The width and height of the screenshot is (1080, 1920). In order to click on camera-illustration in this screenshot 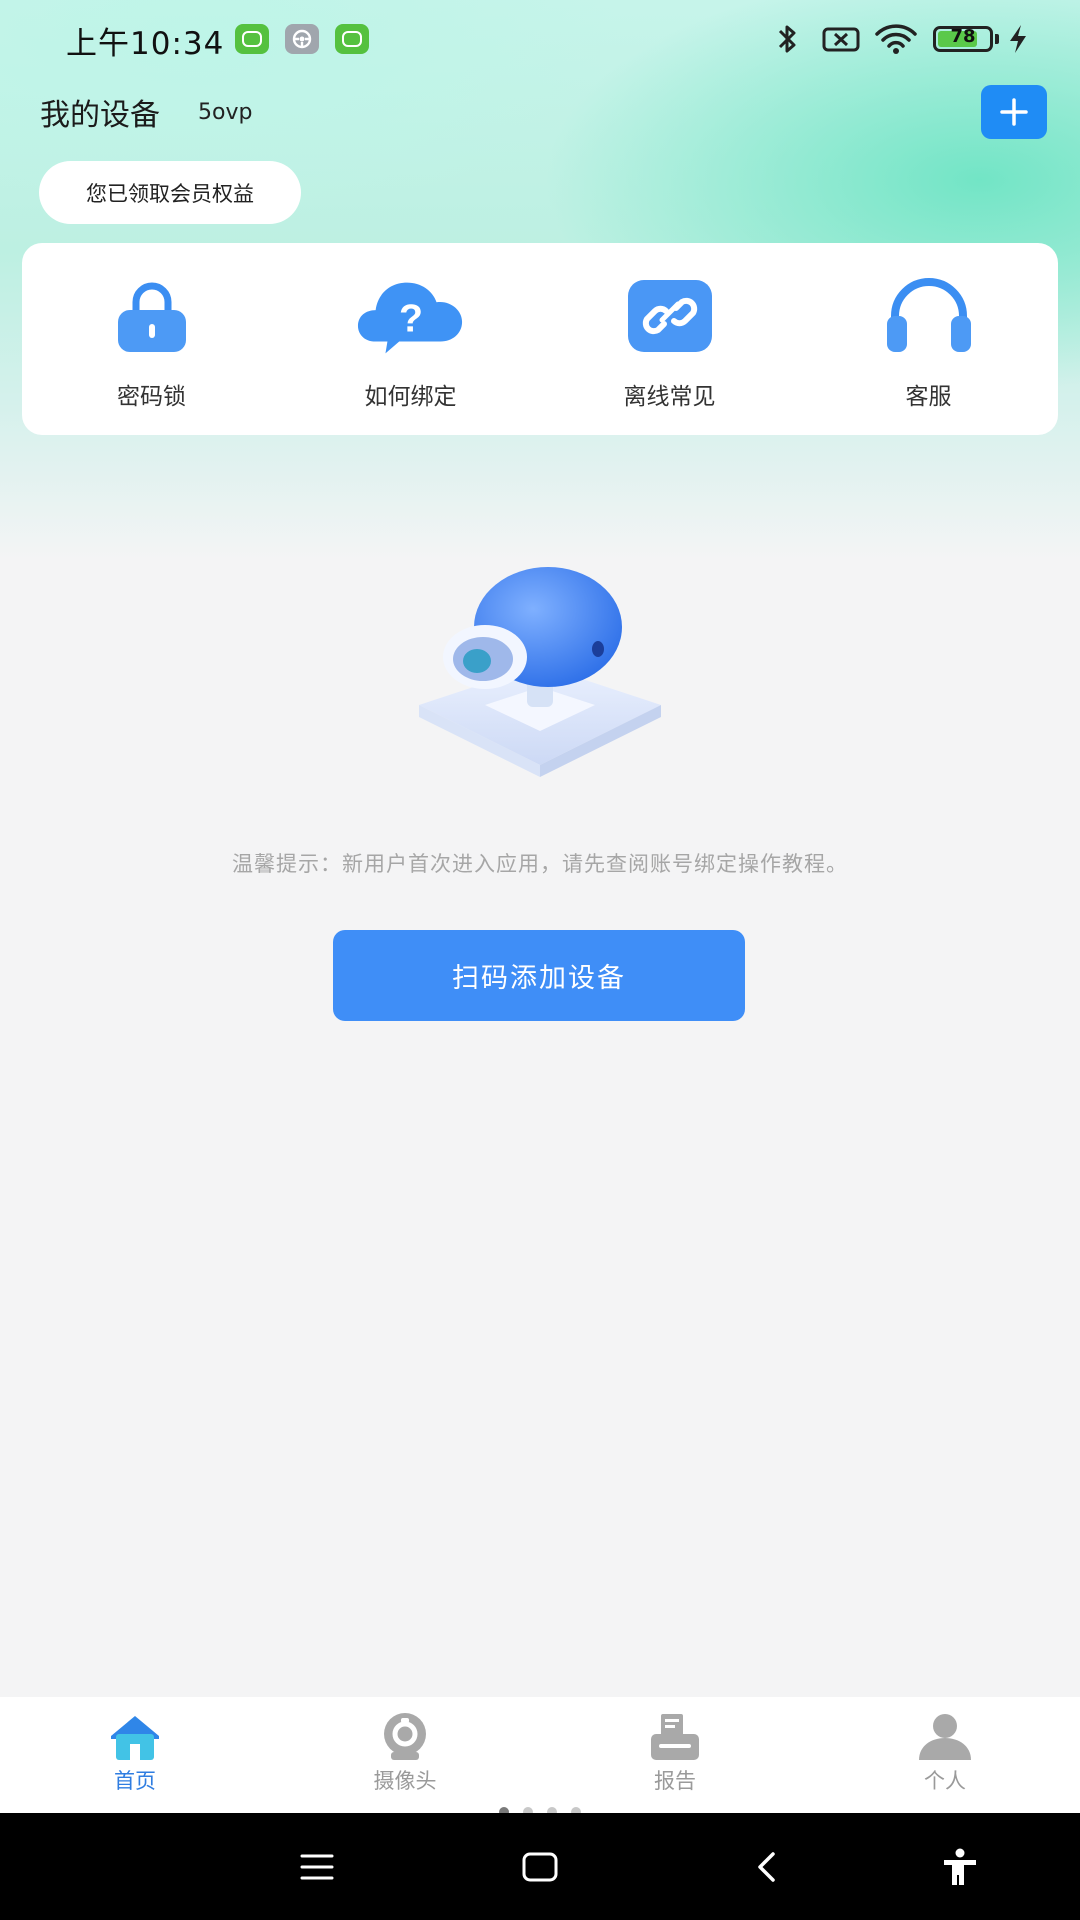, I will do `click(540, 677)`.